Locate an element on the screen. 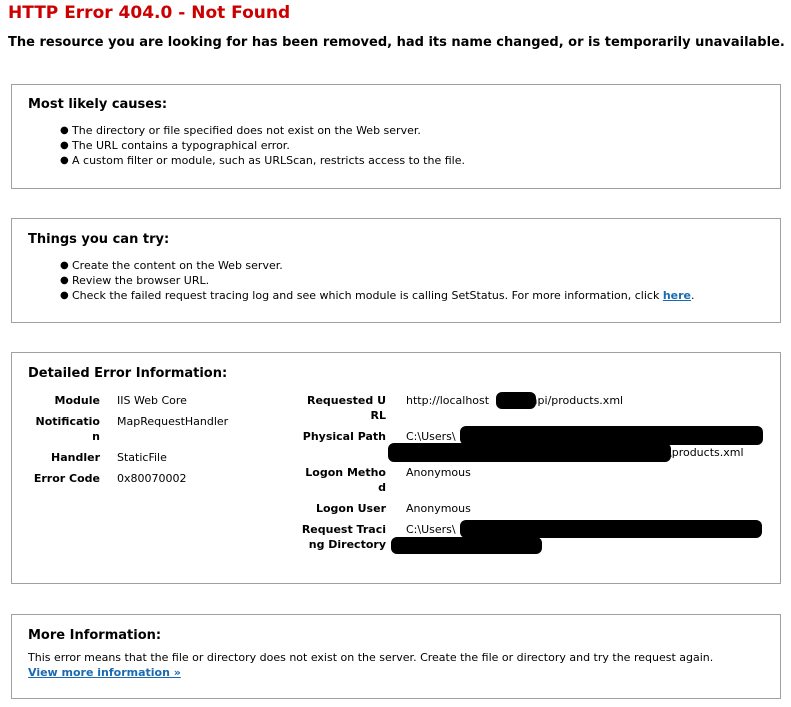  tracing-help-link: here is located at coordinates (677, 295).